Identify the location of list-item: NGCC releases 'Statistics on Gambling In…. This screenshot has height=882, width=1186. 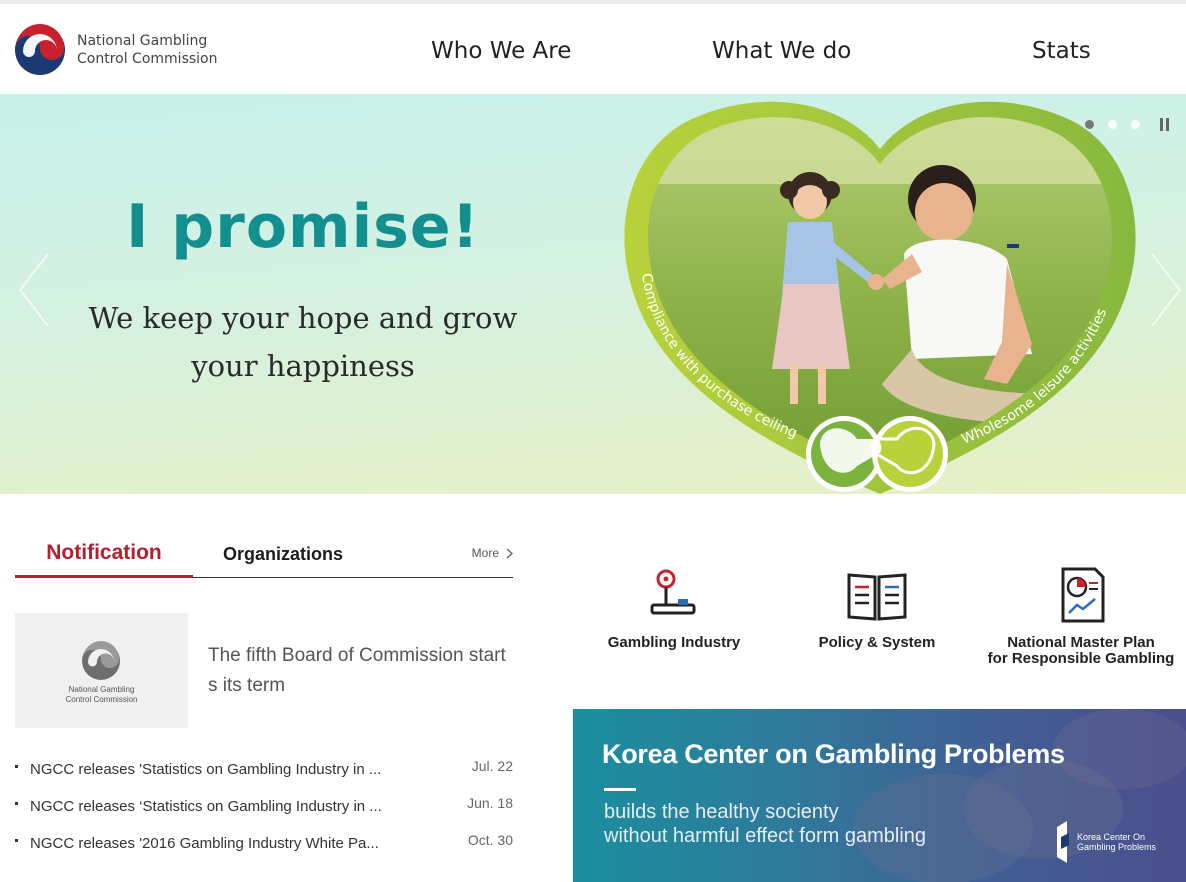
(264, 770).